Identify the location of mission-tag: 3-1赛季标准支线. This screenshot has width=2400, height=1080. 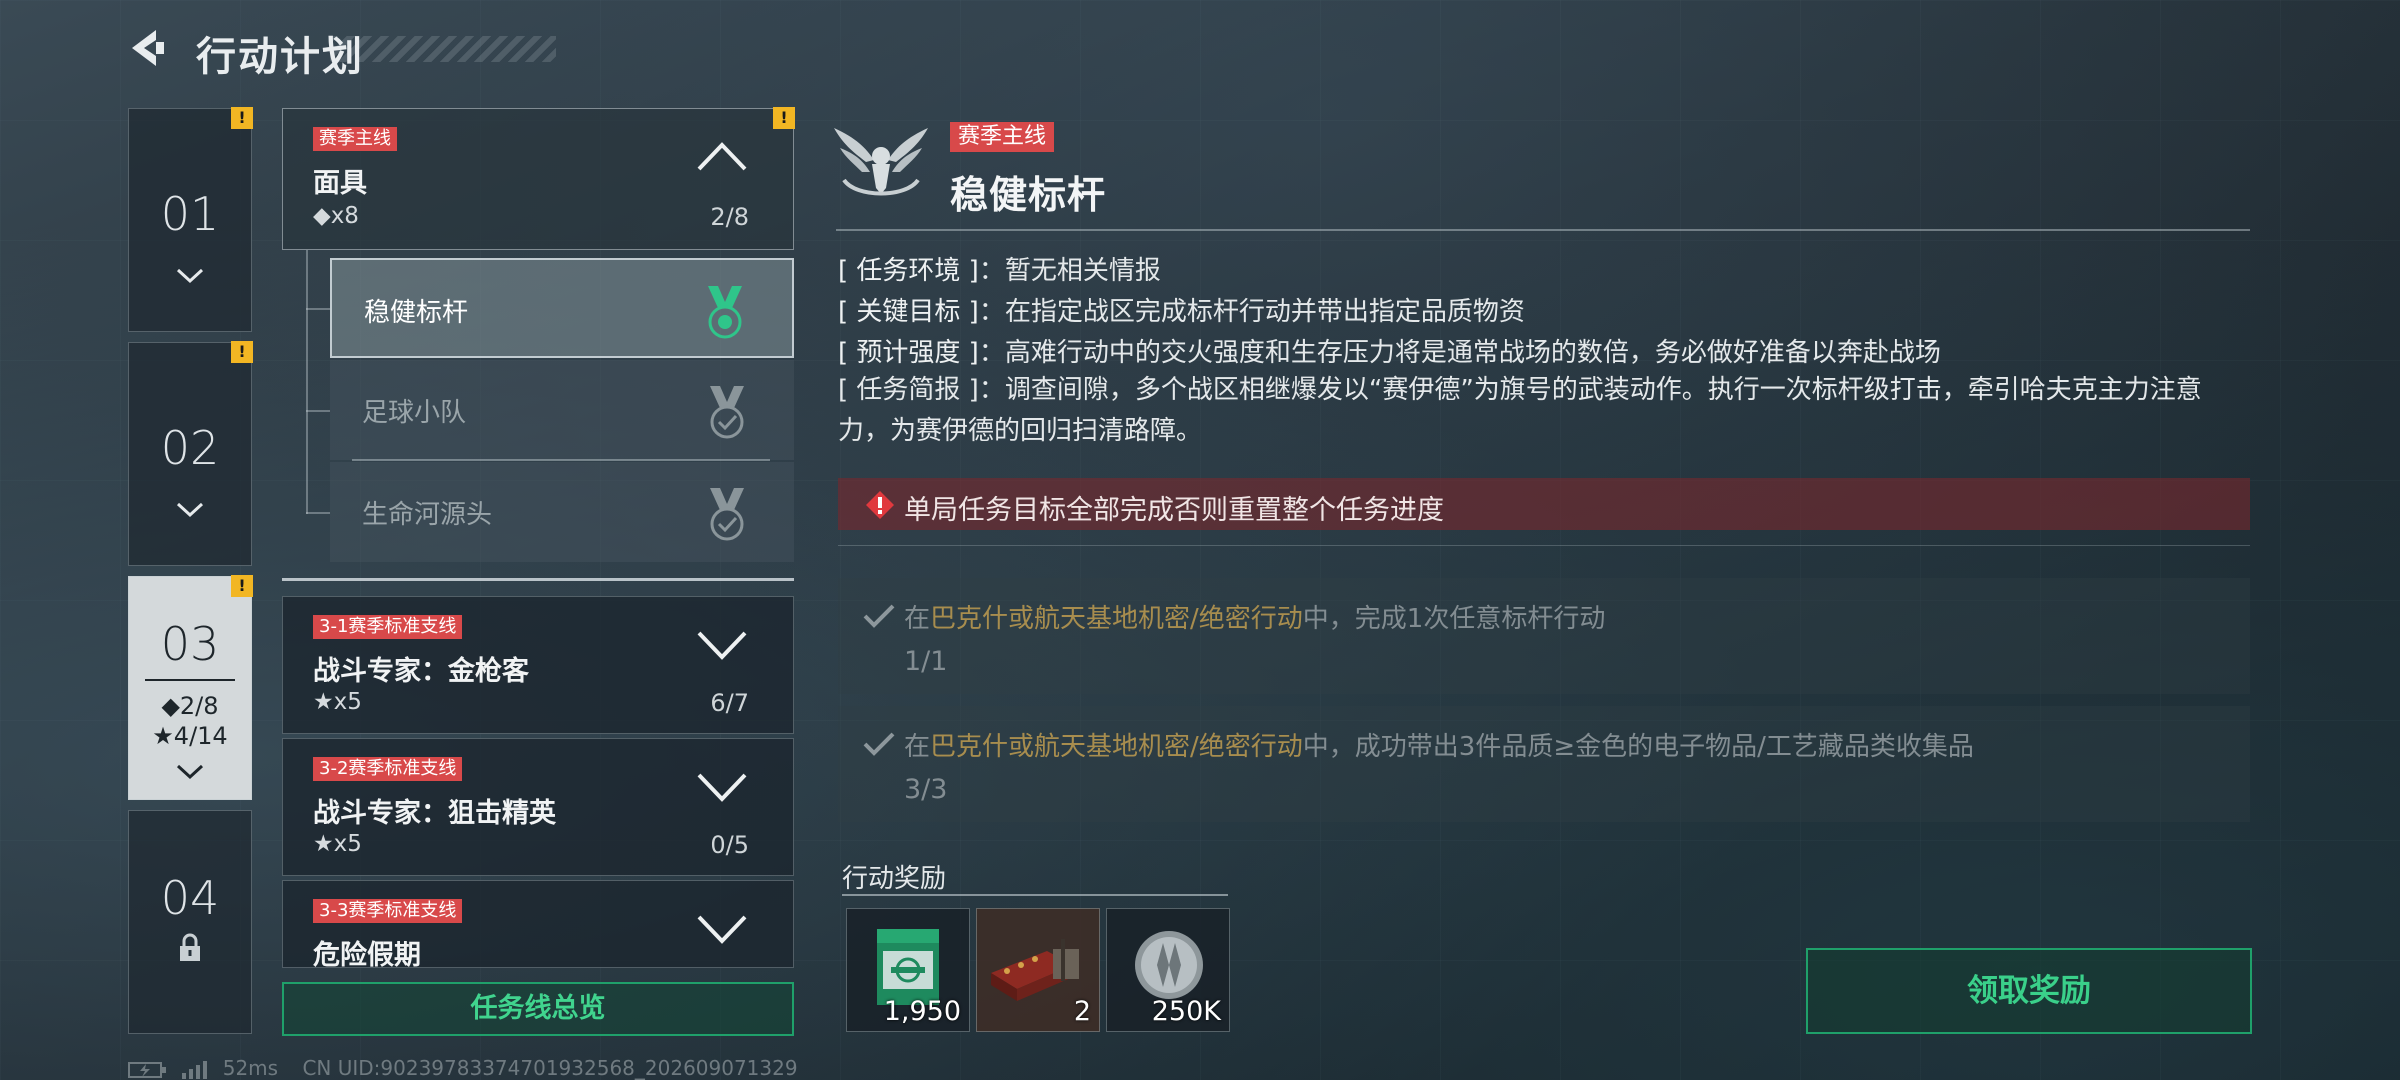
(388, 627).